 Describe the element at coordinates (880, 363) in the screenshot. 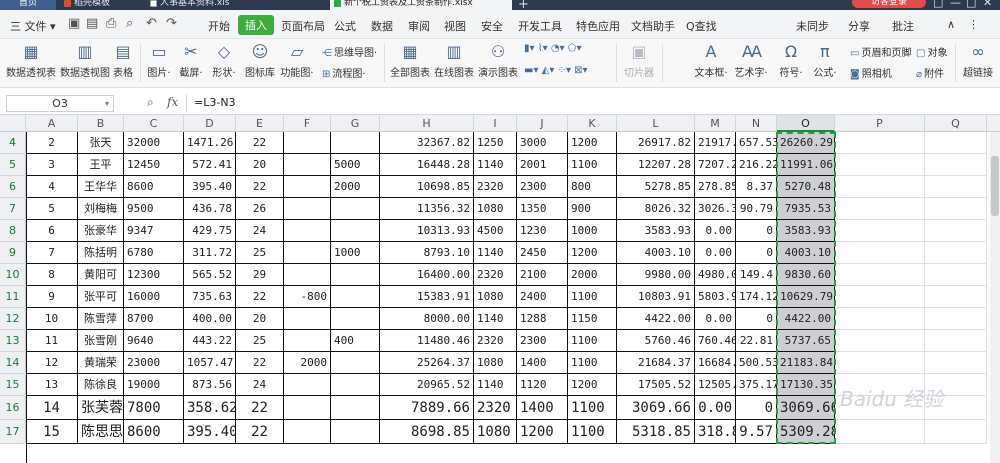

I see `cell-P14` at that location.